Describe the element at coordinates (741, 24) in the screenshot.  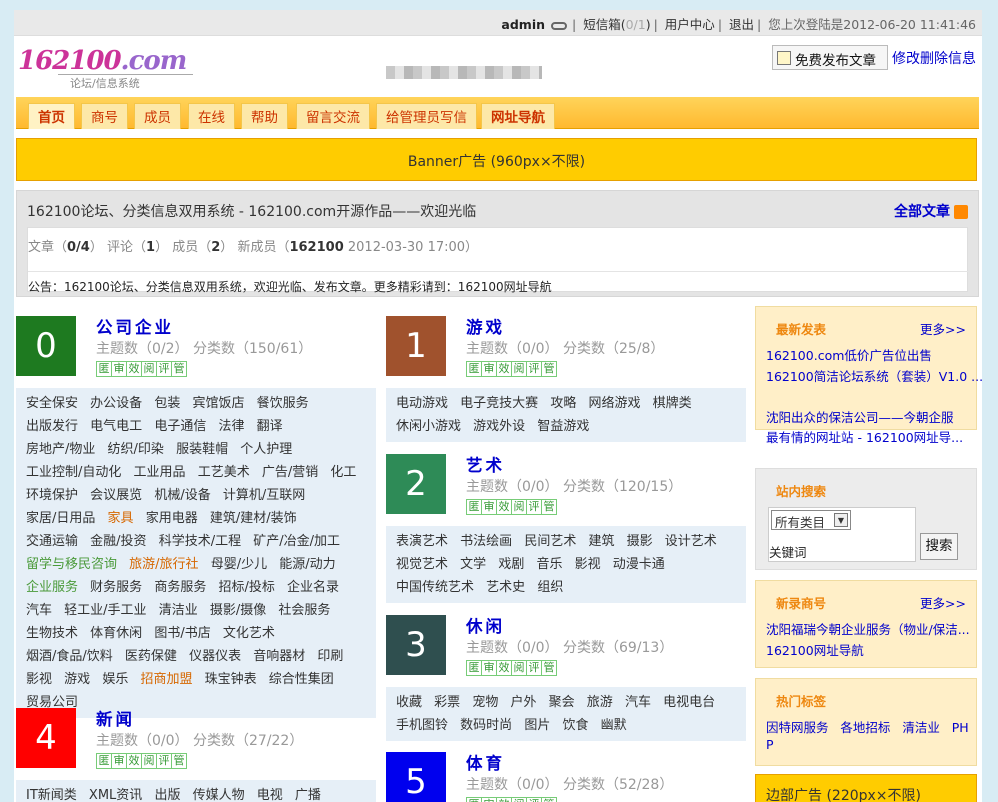
I see `logout-link: 退出` at that location.